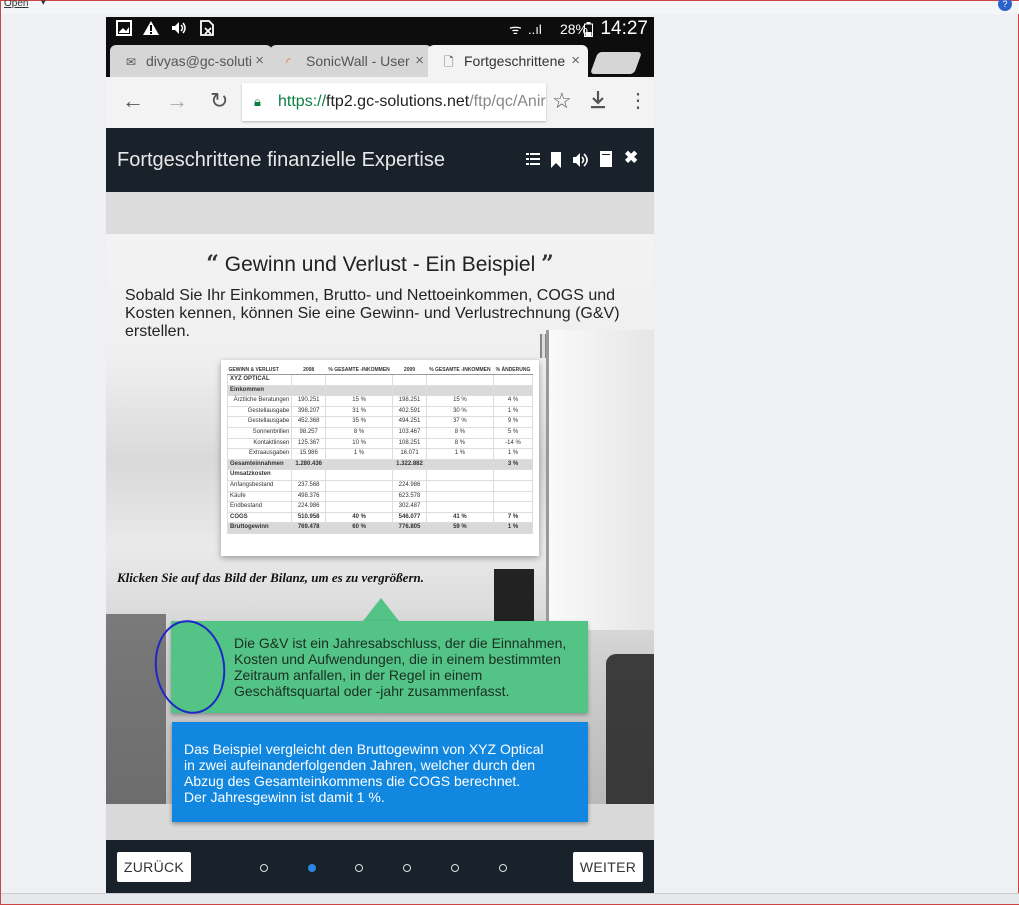 This screenshot has height=905, width=1019. What do you see at coordinates (582, 160) in the screenshot?
I see `audio-icon` at bounding box center [582, 160].